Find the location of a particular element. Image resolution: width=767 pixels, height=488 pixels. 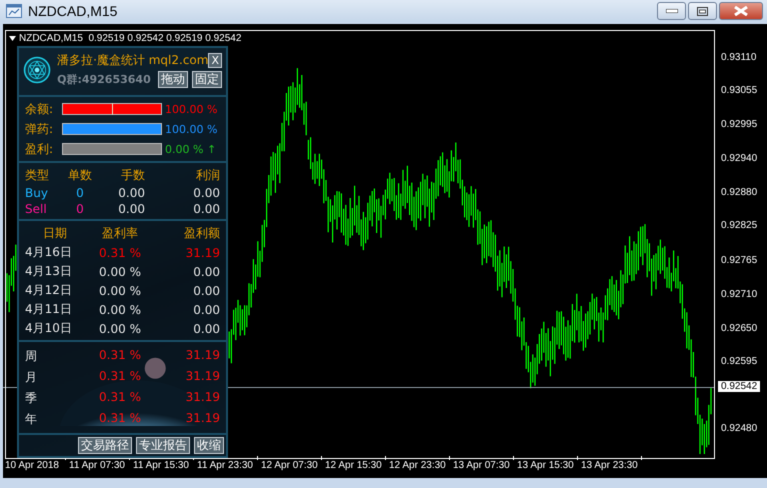

order-type: Sell is located at coordinates (36, 209).